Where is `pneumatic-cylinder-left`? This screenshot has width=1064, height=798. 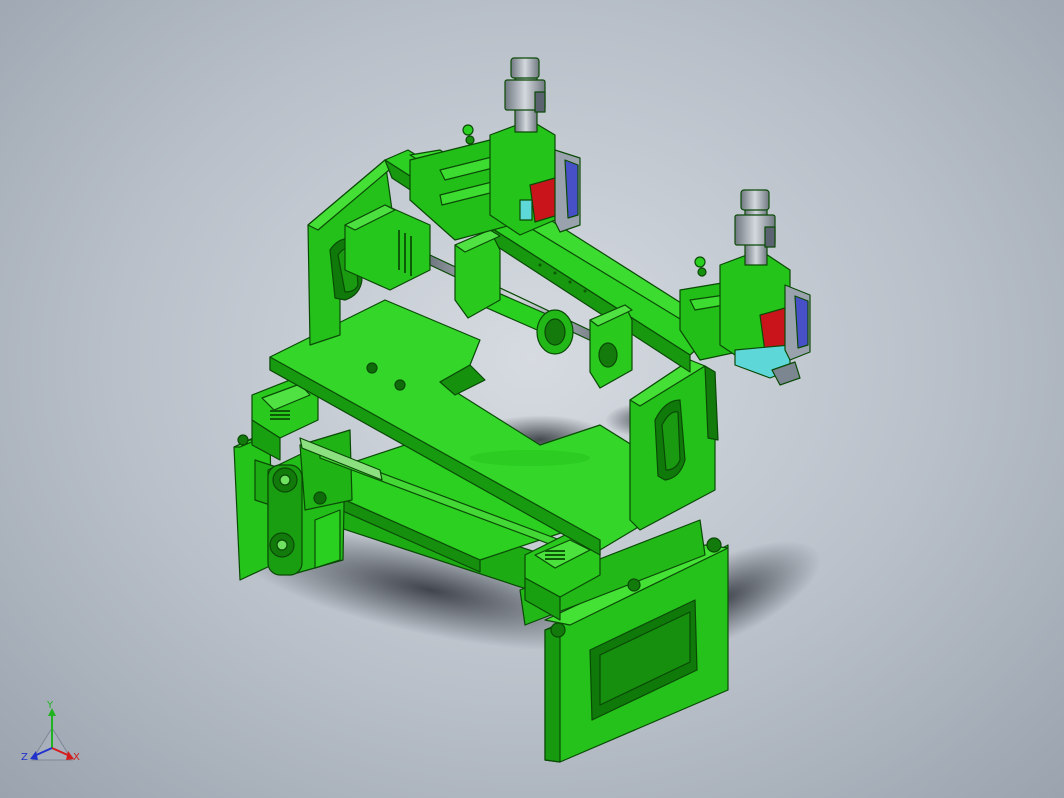
pneumatic-cylinder-left is located at coordinates (525, 95).